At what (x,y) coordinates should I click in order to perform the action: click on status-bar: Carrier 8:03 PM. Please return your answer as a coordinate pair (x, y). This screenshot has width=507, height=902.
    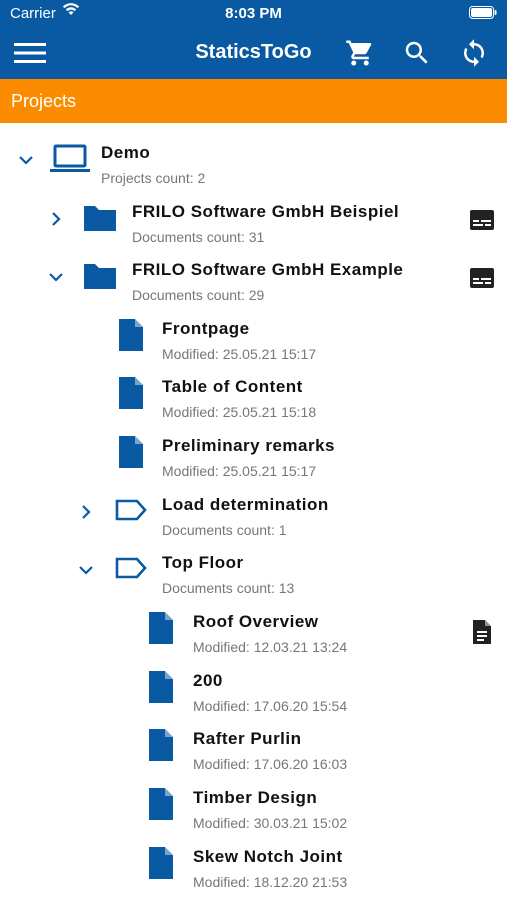
    Looking at the image, I should click on (253, 13).